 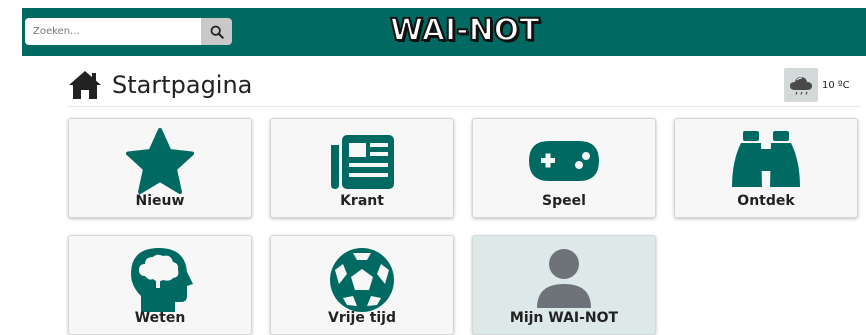 What do you see at coordinates (564, 318) in the screenshot?
I see `tile-label: Mijn WAI-NOT` at bounding box center [564, 318].